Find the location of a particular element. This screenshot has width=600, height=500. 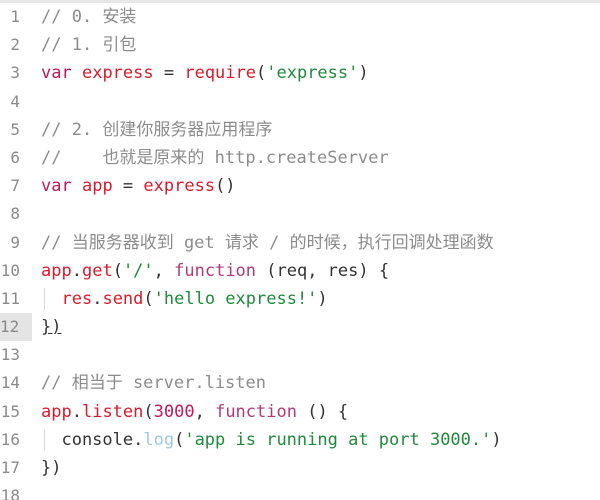

line-code: // 1. 引包 is located at coordinates (88, 45).